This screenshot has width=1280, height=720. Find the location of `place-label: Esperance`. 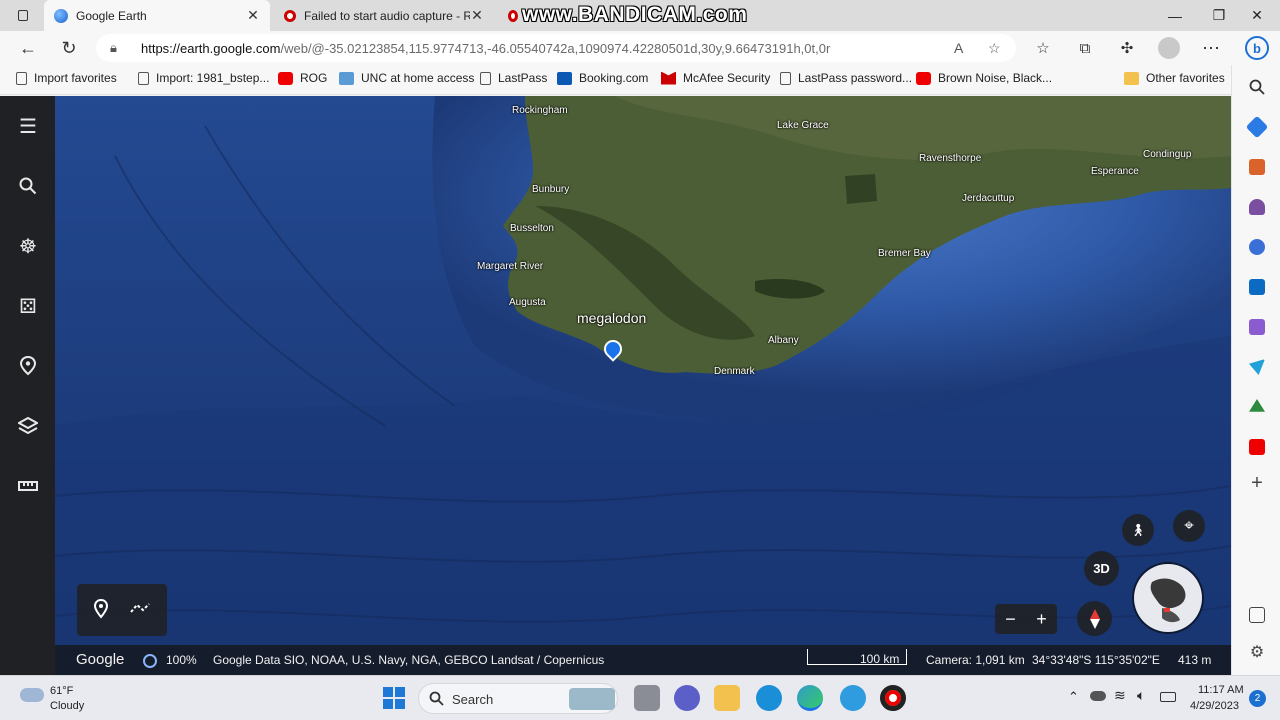

place-label: Esperance is located at coordinates (1115, 171).